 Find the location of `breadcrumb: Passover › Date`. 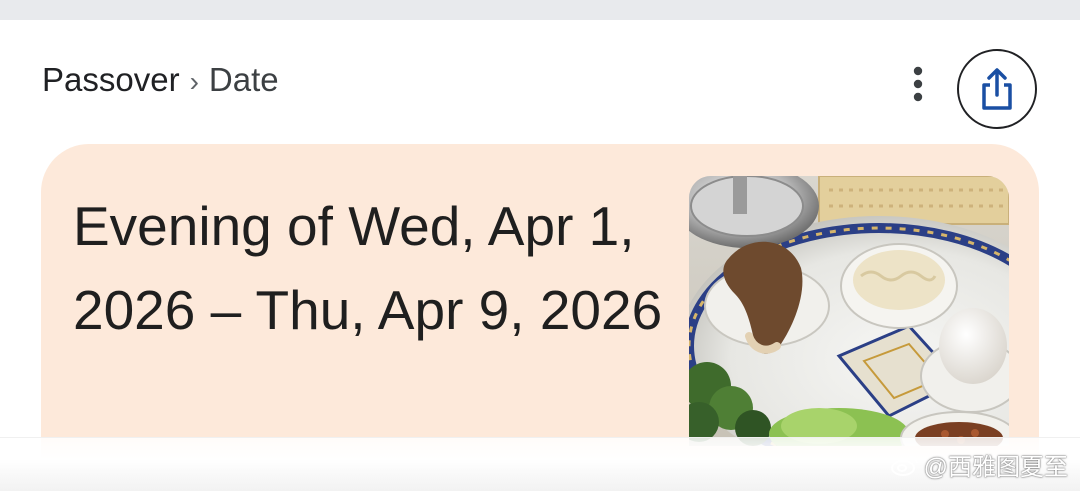

breadcrumb: Passover › Date is located at coordinates (160, 81).